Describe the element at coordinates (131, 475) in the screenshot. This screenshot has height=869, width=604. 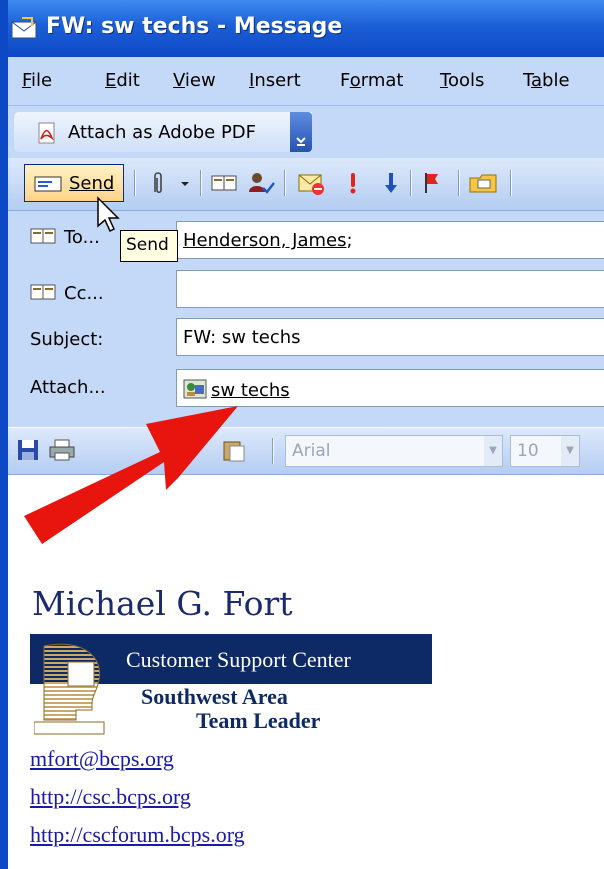
I see `red-arrow-annotation` at that location.